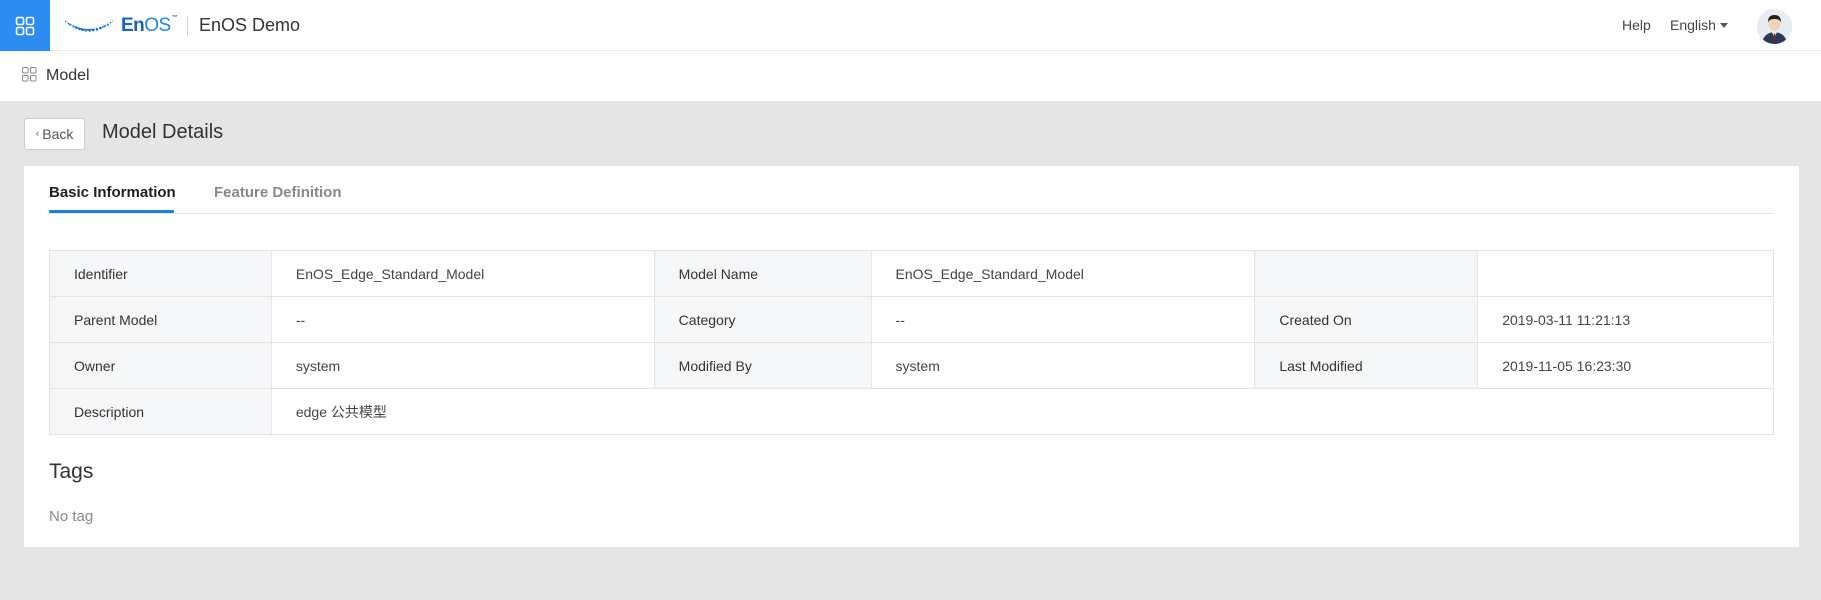  Describe the element at coordinates (120, 26) in the screenshot. I see `enos-logo: EnOS™` at that location.